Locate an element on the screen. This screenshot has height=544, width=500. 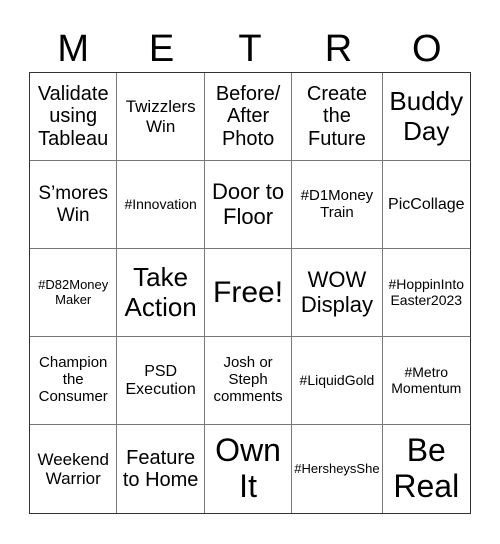
bingo-cell: Josh or Steph comments is located at coordinates (248, 381).